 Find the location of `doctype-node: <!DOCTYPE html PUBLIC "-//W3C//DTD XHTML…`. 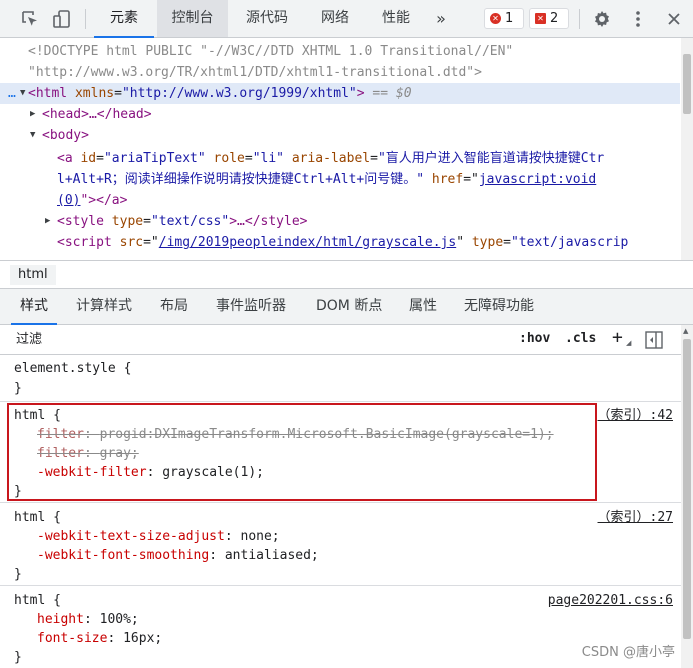

doctype-node: <!DOCTYPE html PUBLIC "-//W3C//DTD XHTML… is located at coordinates (340, 51).